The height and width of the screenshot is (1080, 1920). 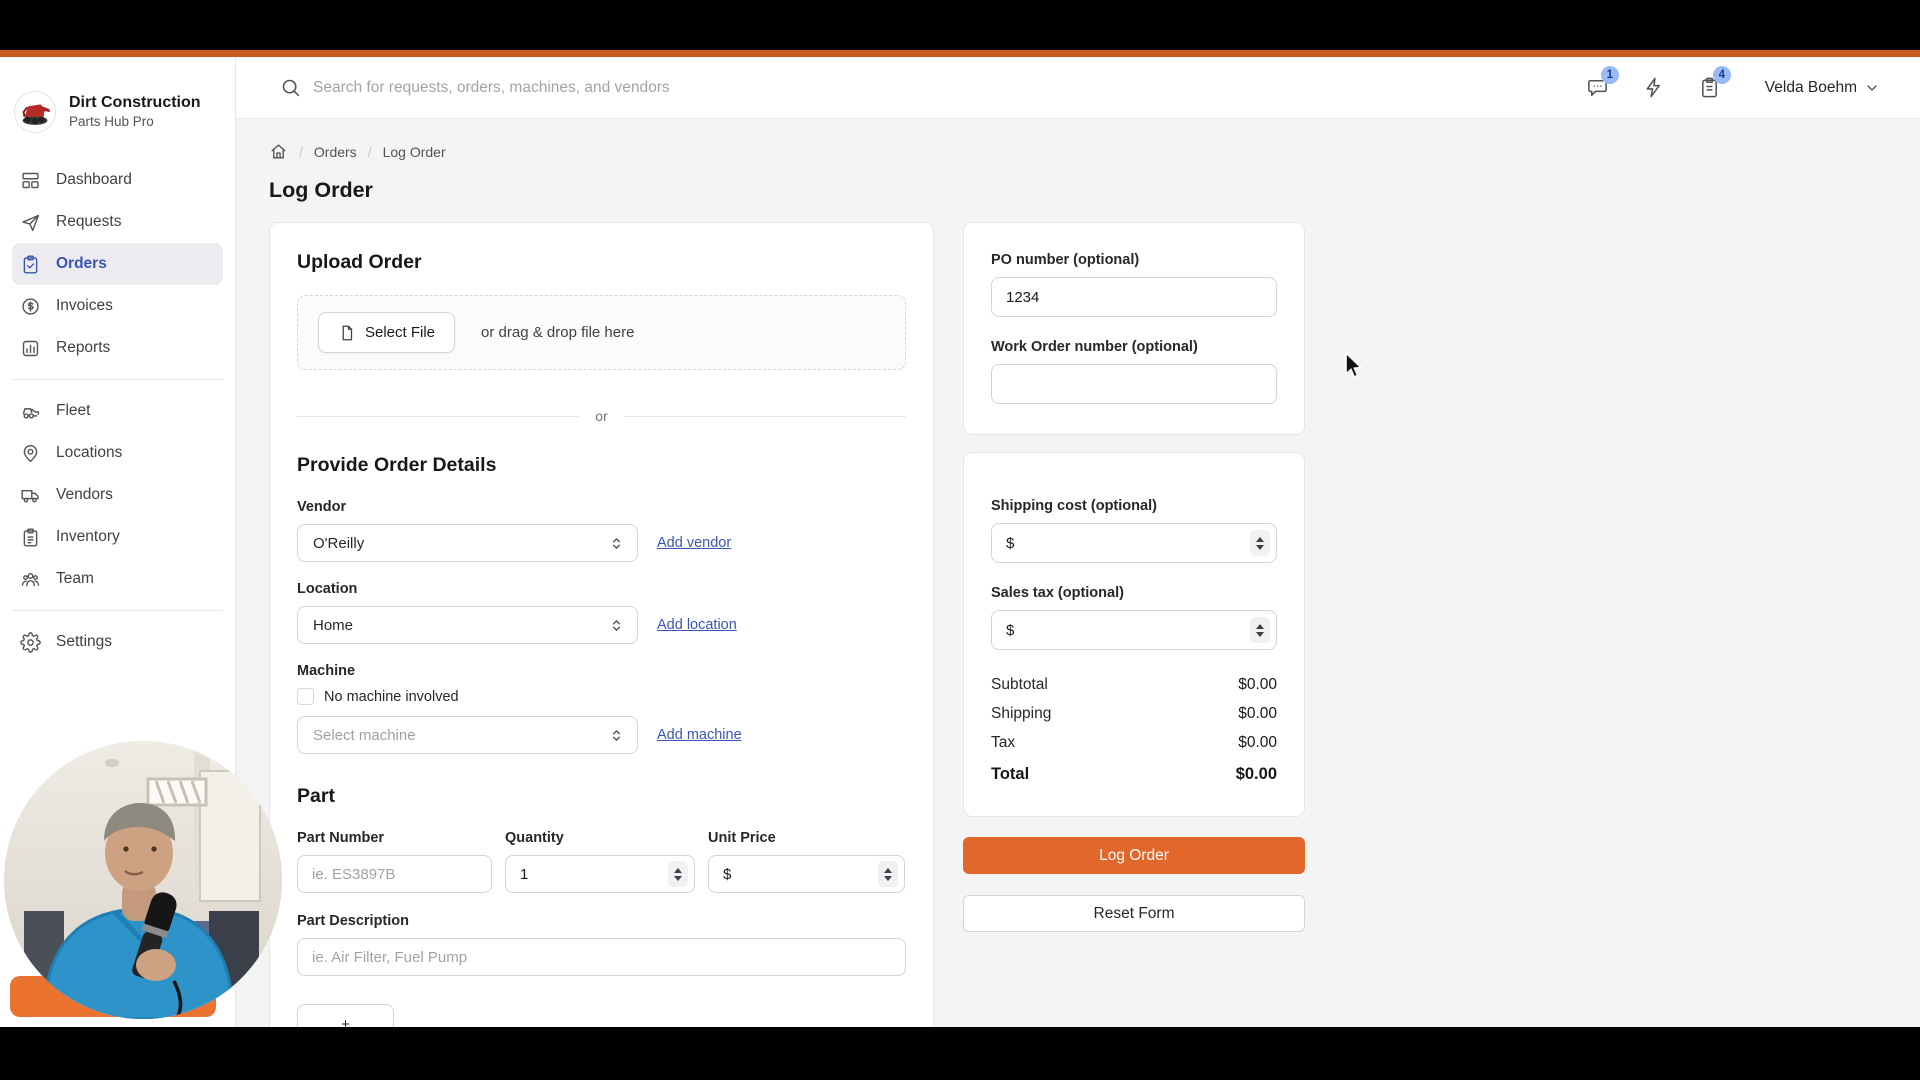 What do you see at coordinates (345, 1015) in the screenshot?
I see `add-part-button: +` at bounding box center [345, 1015].